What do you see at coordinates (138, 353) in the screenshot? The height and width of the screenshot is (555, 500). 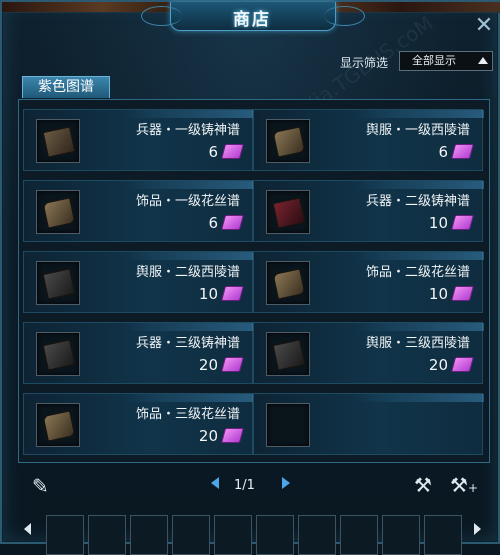 I see `shop-item-card: 兵器・三级铸神谱 20` at bounding box center [138, 353].